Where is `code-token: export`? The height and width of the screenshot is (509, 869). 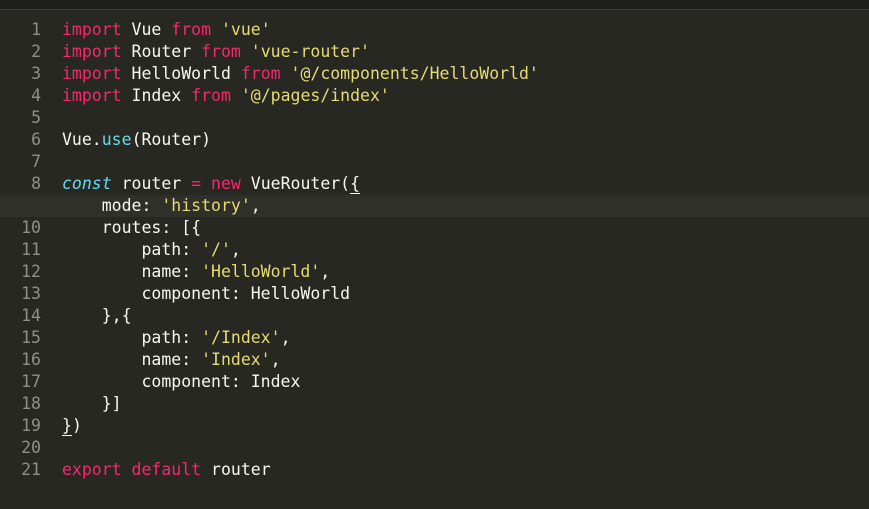 code-token: export is located at coordinates (92, 469).